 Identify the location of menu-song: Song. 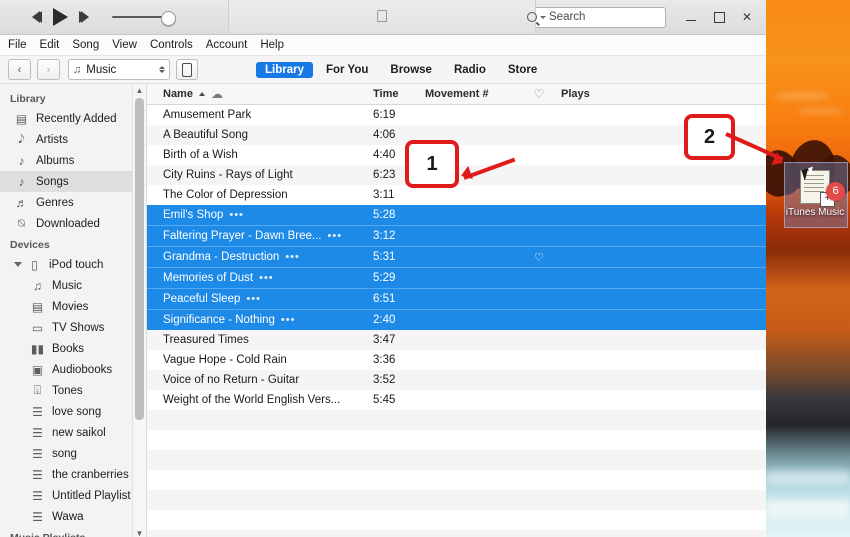
(85, 45).